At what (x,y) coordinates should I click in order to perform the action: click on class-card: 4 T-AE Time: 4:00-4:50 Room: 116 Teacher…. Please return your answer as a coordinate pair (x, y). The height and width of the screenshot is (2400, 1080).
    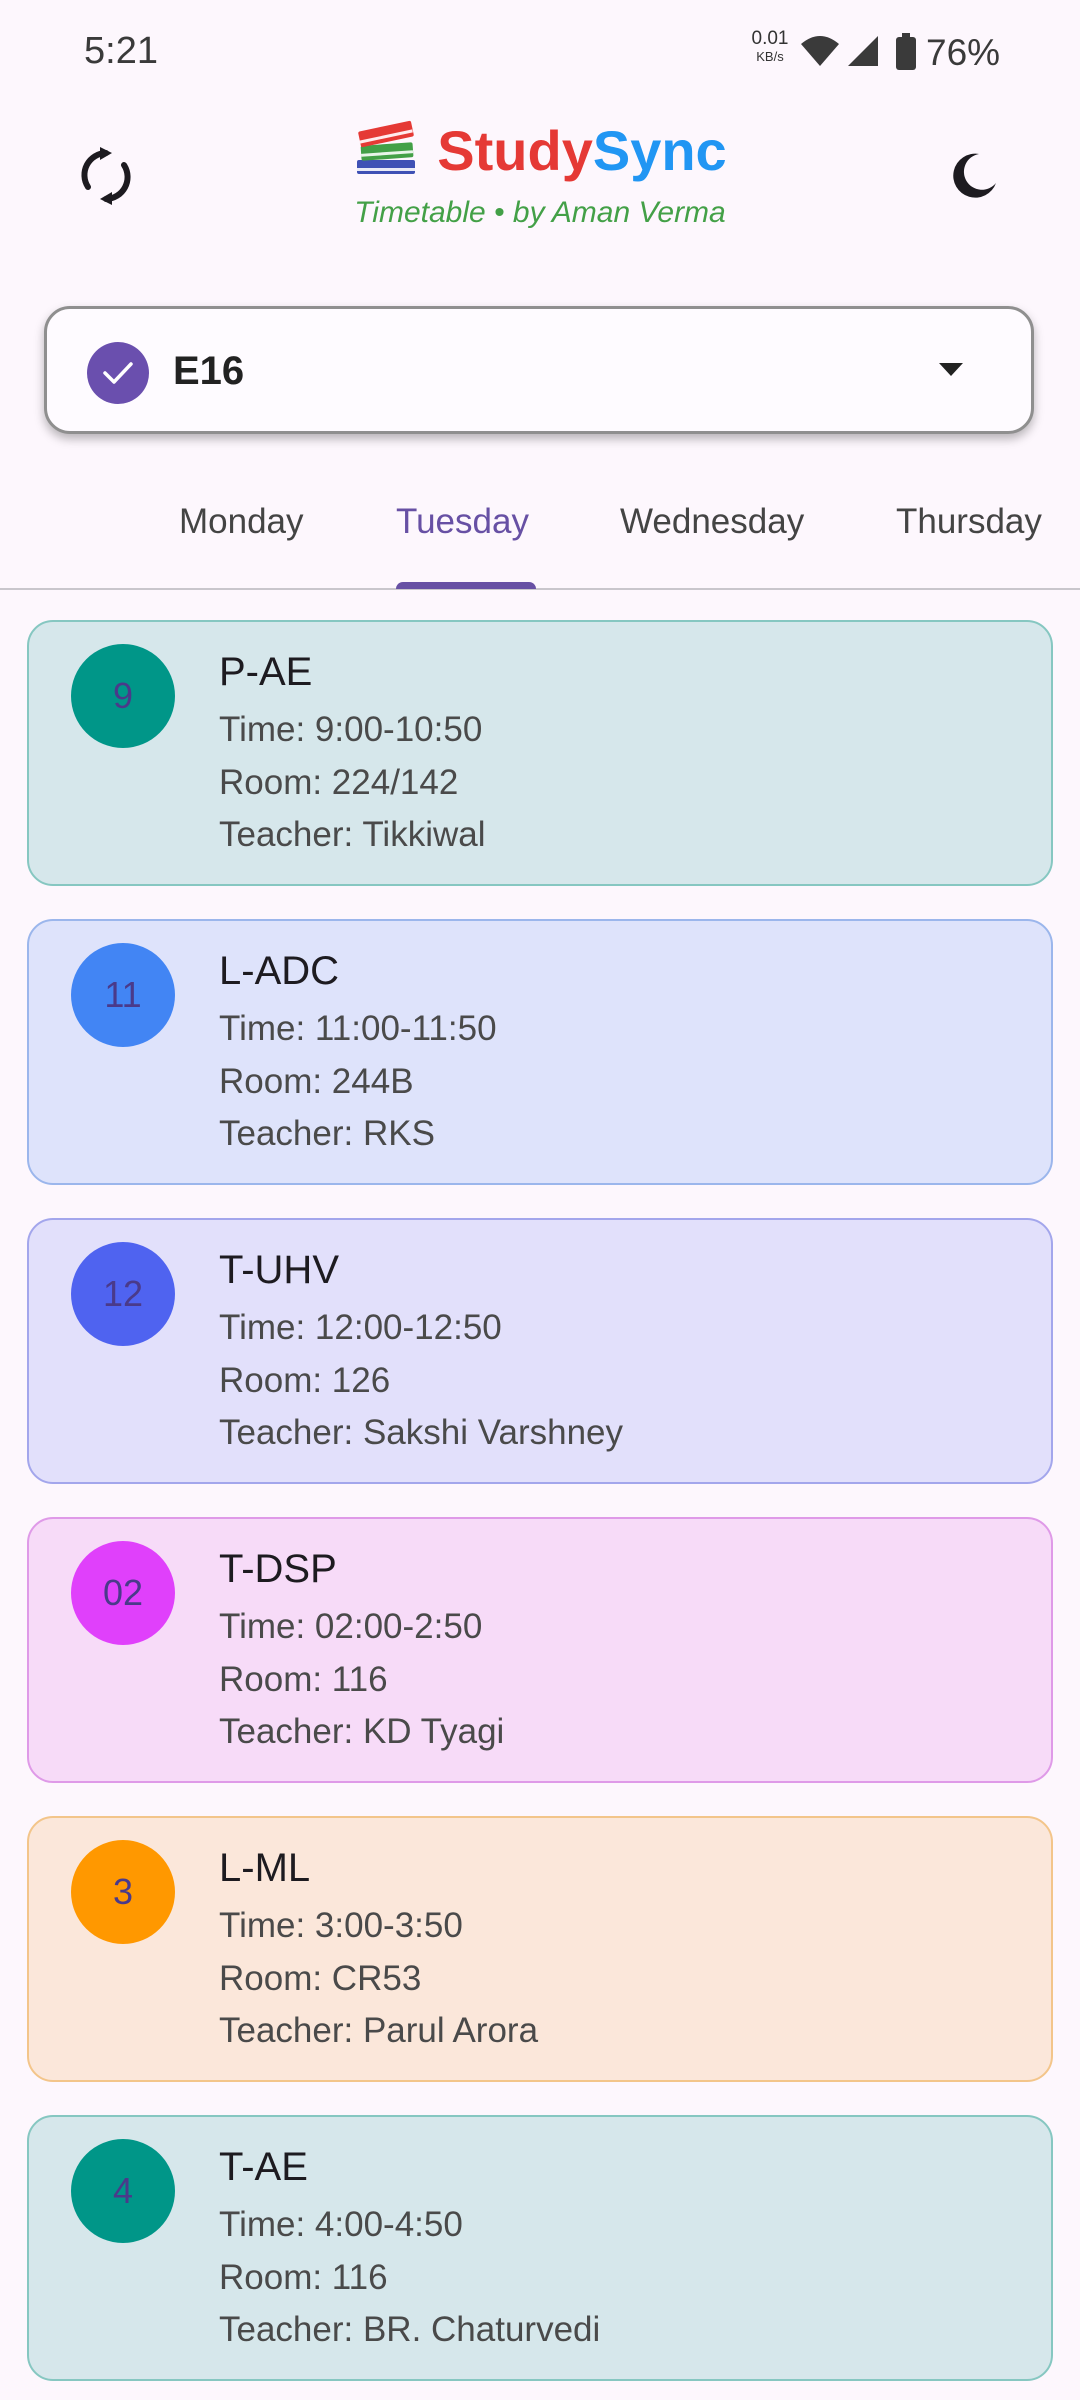
    Looking at the image, I should click on (540, 2248).